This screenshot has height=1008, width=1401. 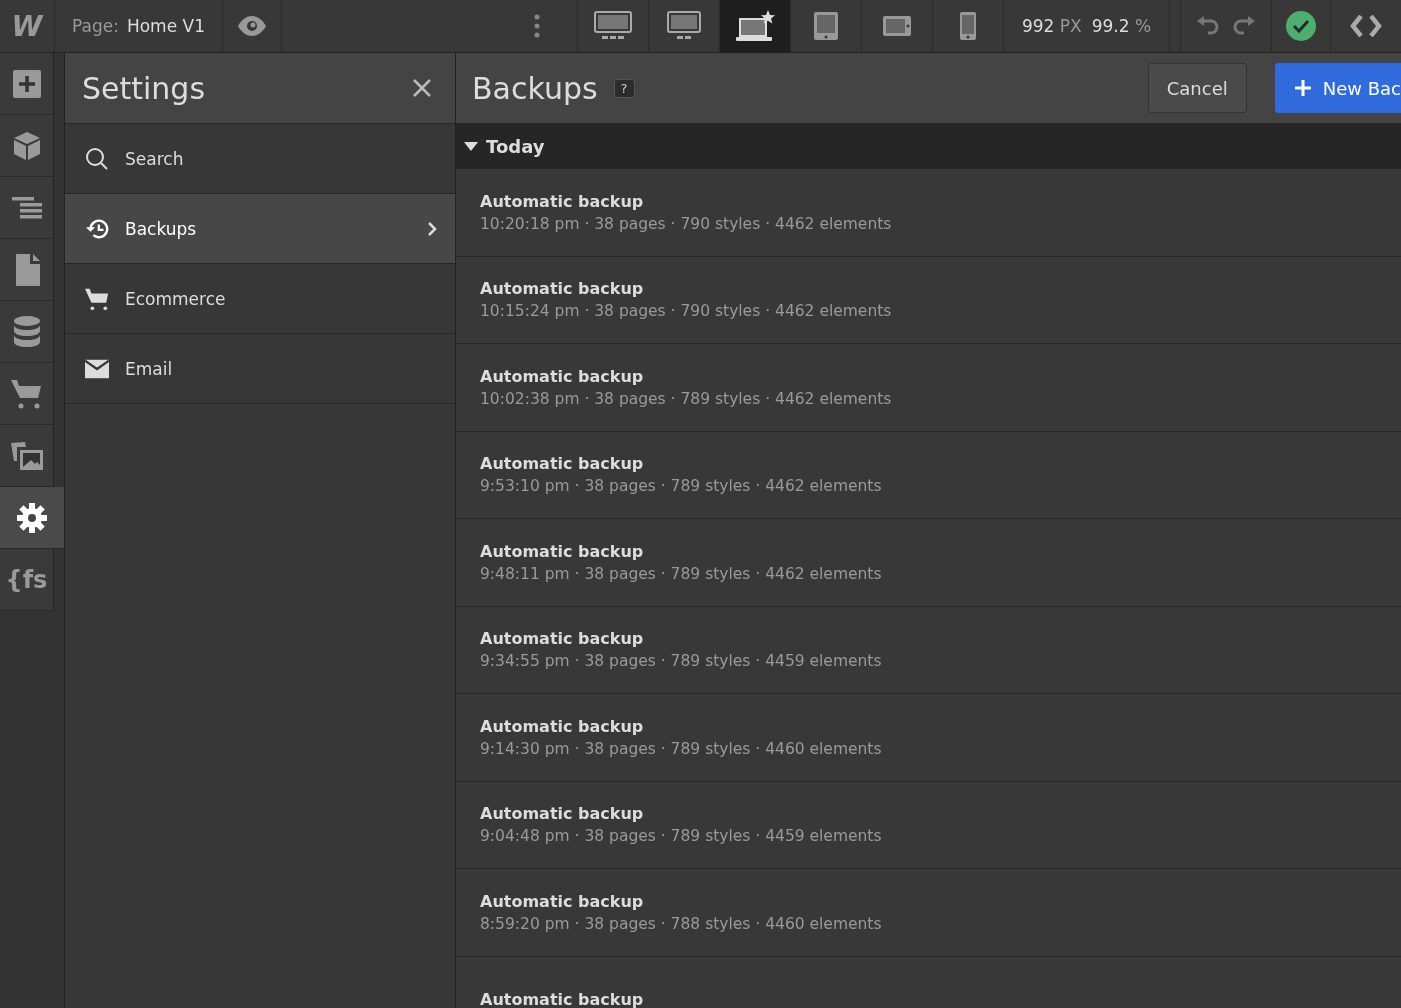 What do you see at coordinates (1301, 26) in the screenshot?
I see `check-icon` at bounding box center [1301, 26].